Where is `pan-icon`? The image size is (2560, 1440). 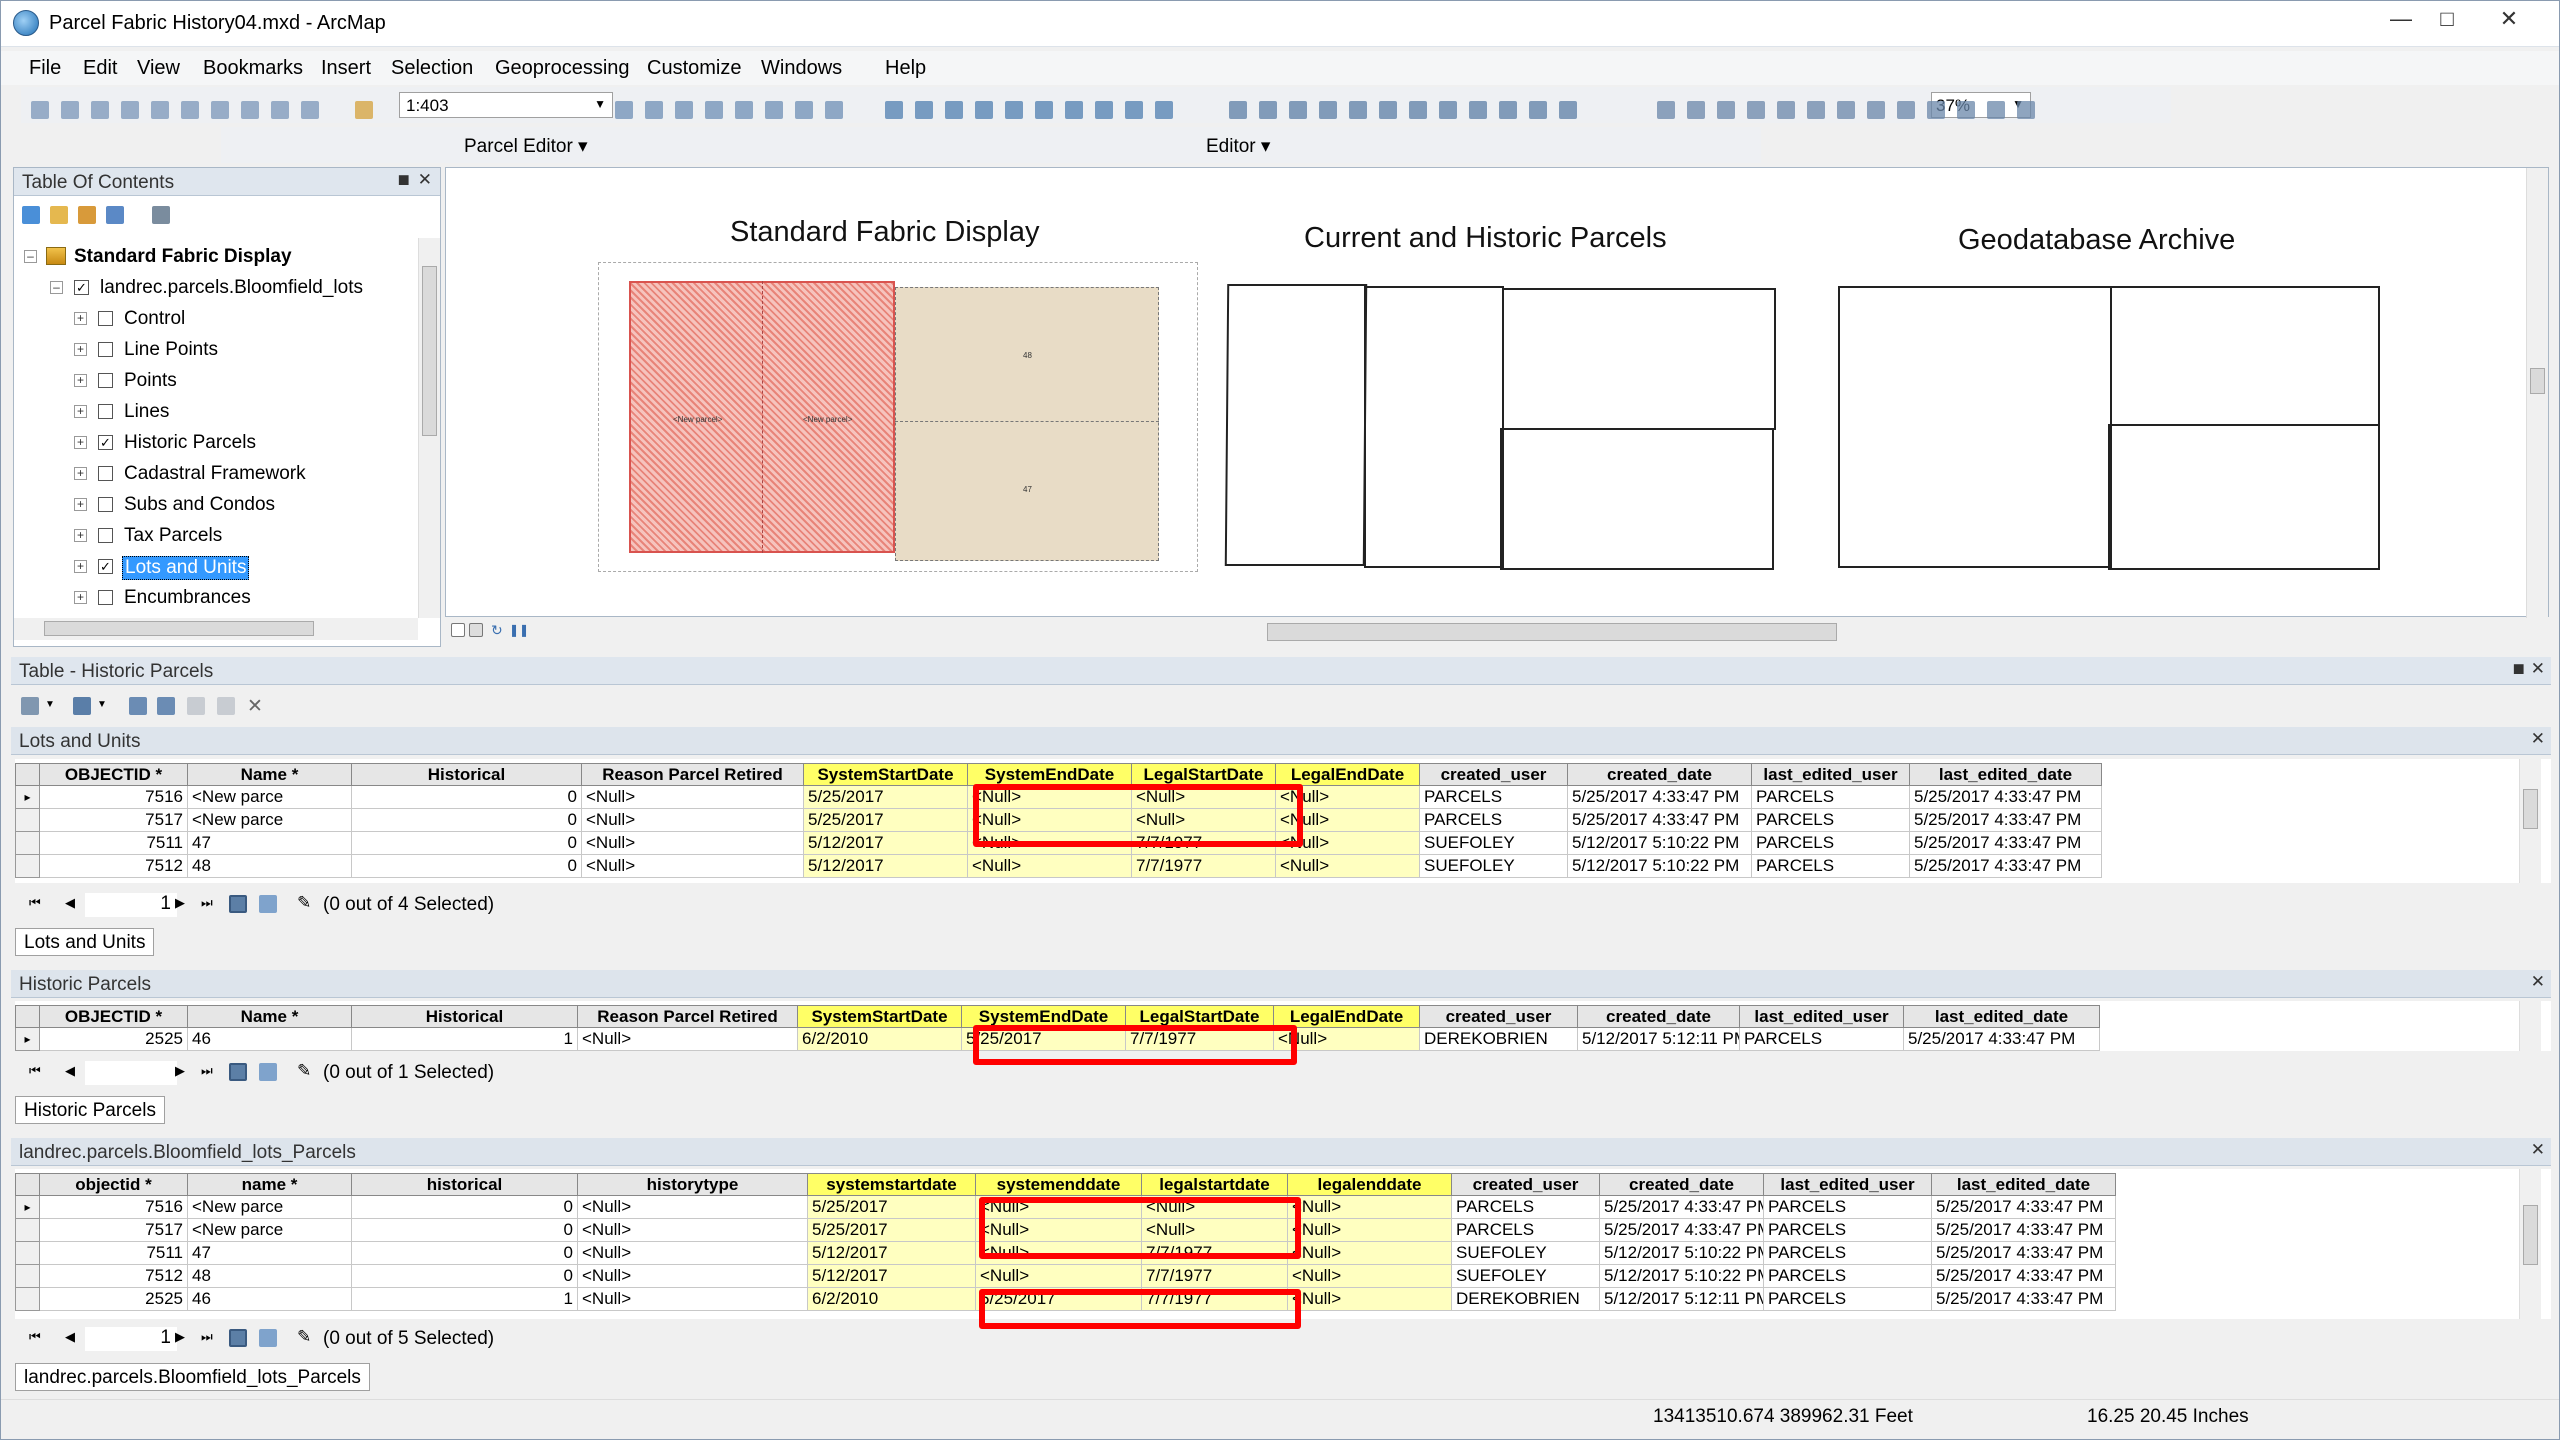
pan-icon is located at coordinates (954, 110).